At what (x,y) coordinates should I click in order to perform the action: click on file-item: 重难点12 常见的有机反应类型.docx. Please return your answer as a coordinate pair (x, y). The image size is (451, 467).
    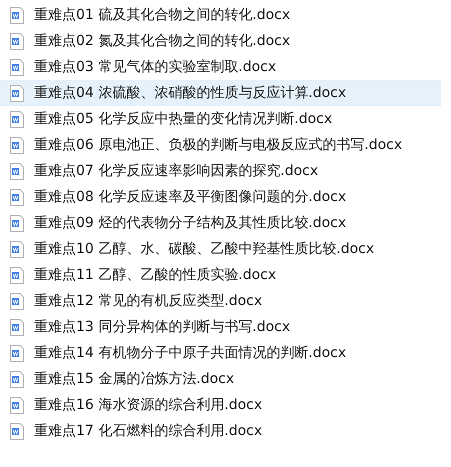
    Looking at the image, I should click on (220, 301).